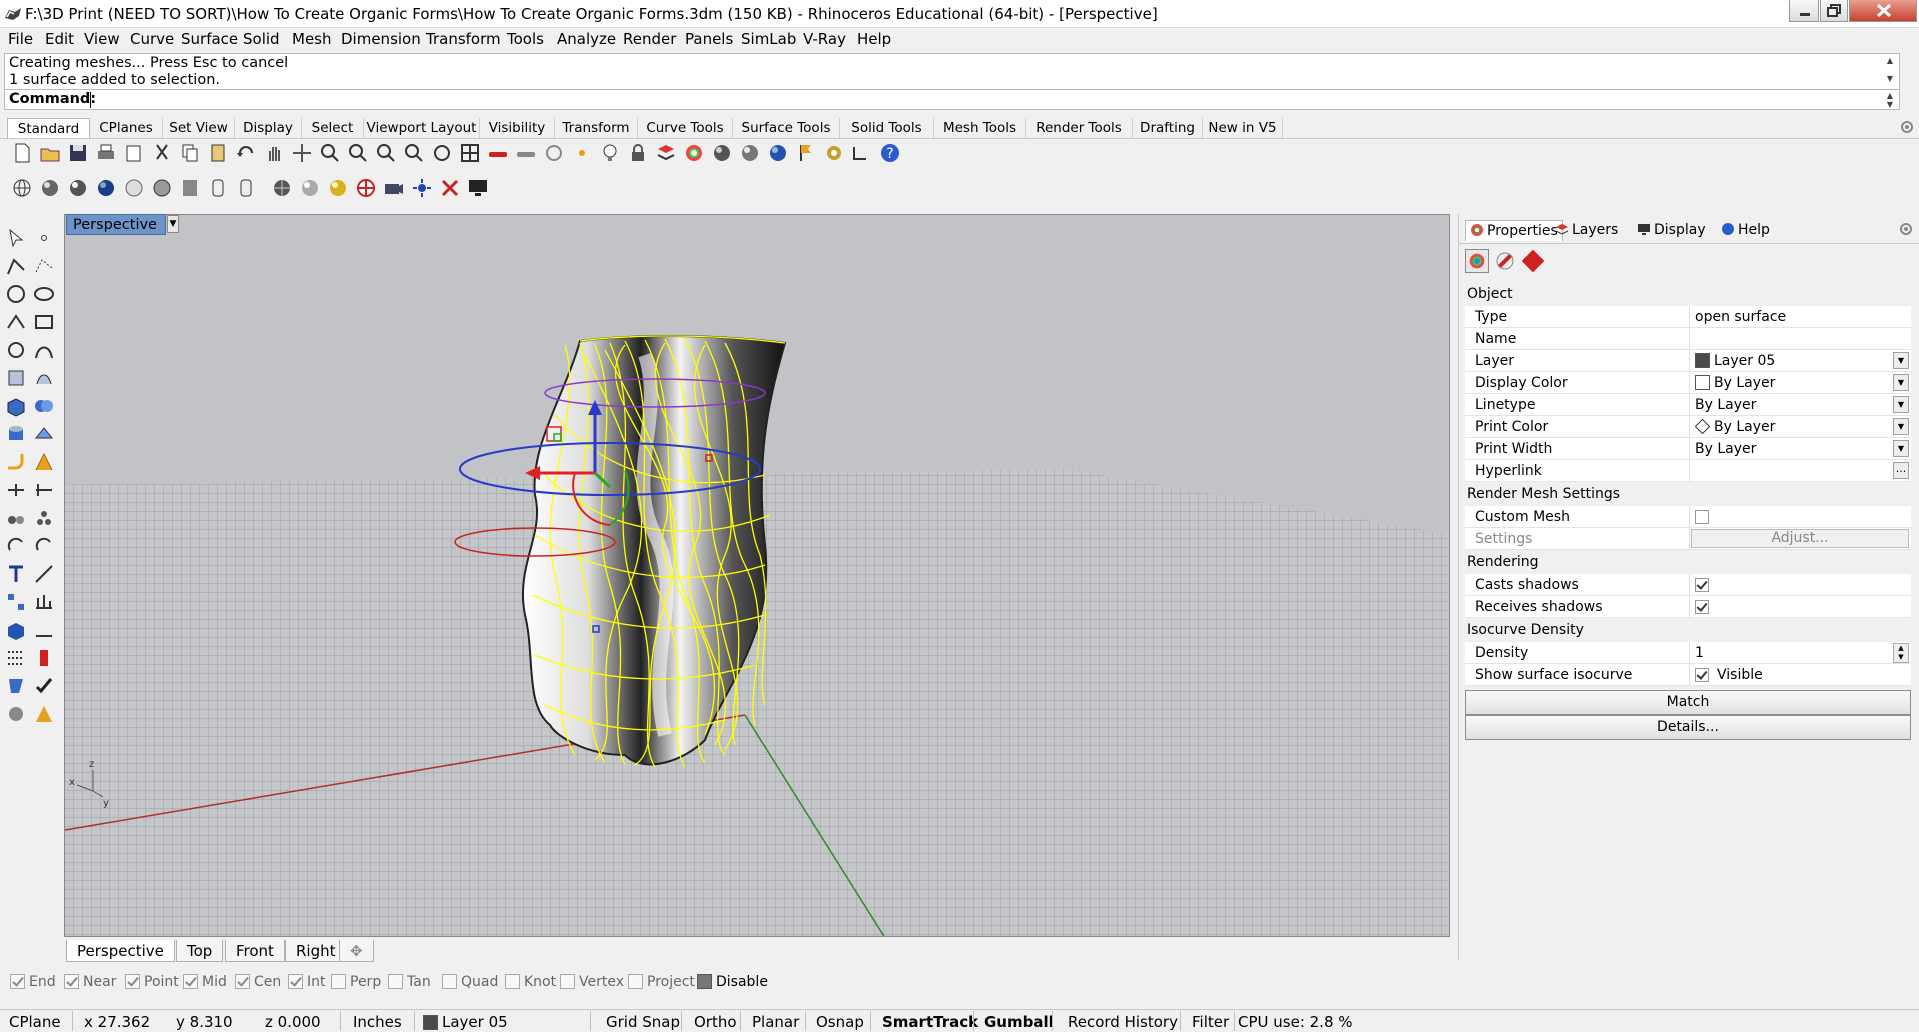 This screenshot has height=1032, width=1919. Describe the element at coordinates (414, 153) in the screenshot. I see `zoom-selected-icon` at that location.